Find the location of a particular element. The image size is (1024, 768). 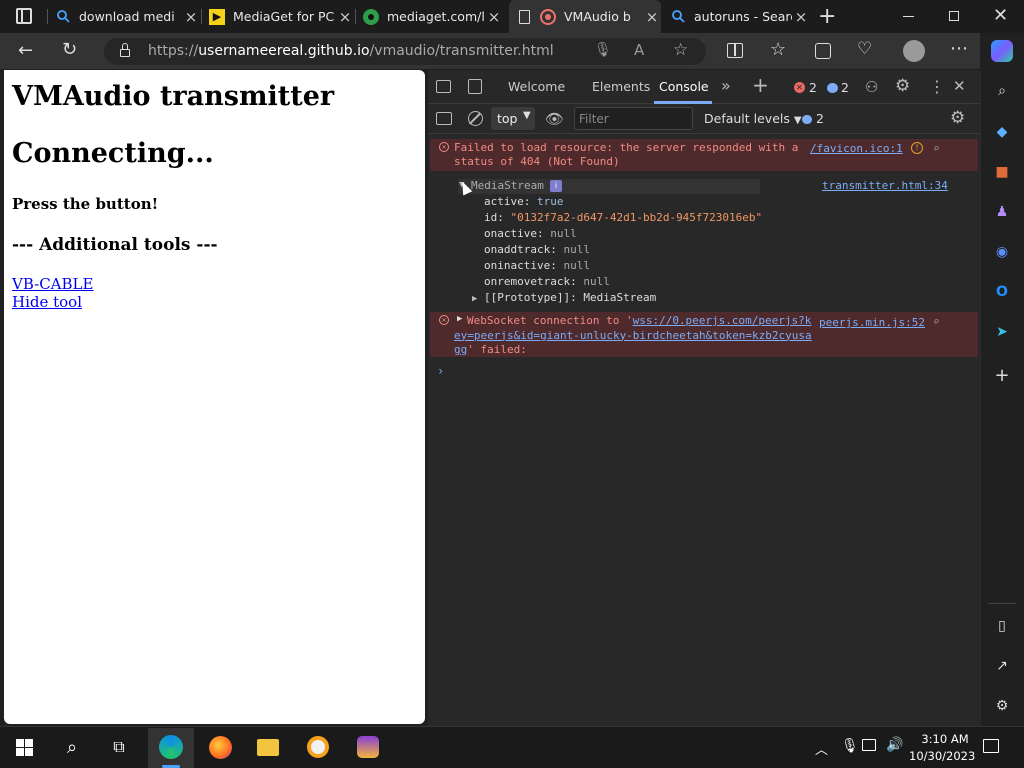

tools-icon: ■ is located at coordinates (1002, 172).